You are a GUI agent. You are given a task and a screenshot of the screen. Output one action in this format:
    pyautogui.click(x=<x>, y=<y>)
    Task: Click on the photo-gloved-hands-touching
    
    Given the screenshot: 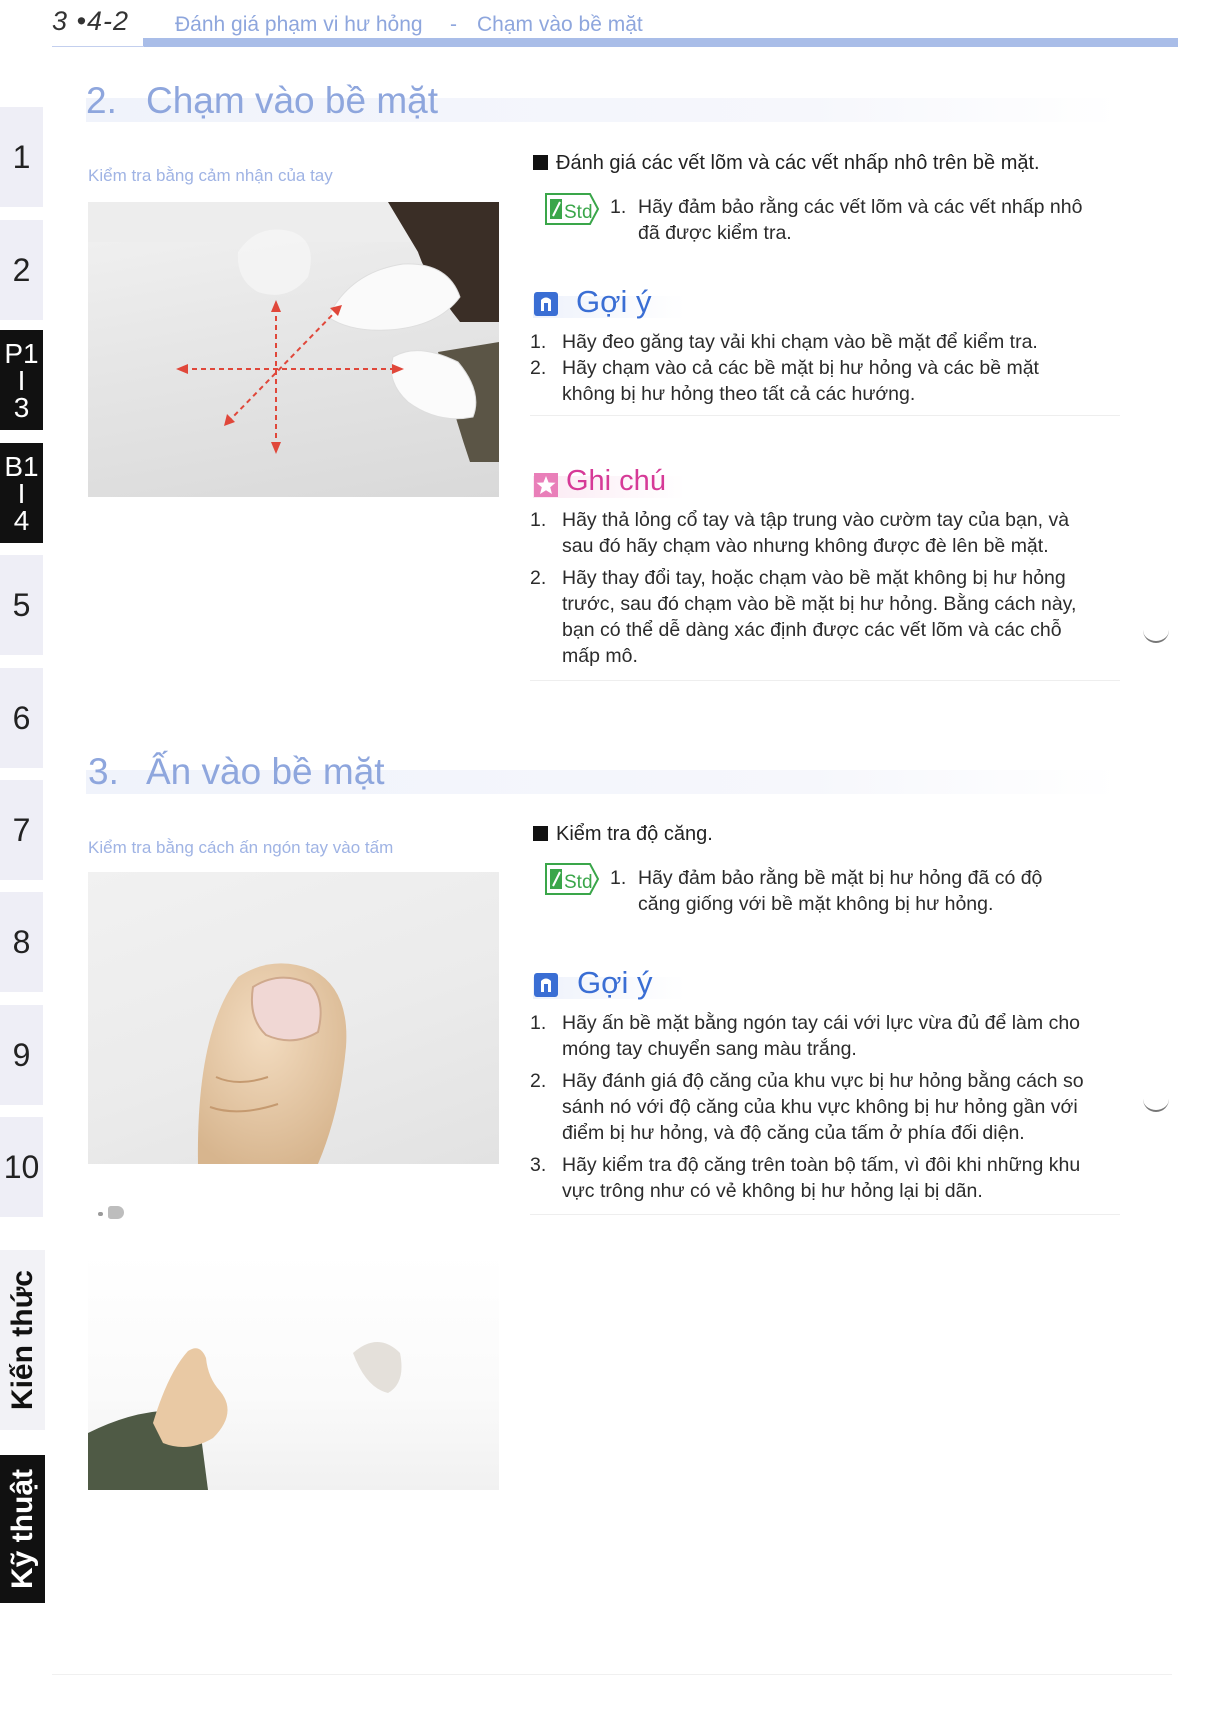 What is the action you would take?
    pyautogui.click(x=293, y=349)
    